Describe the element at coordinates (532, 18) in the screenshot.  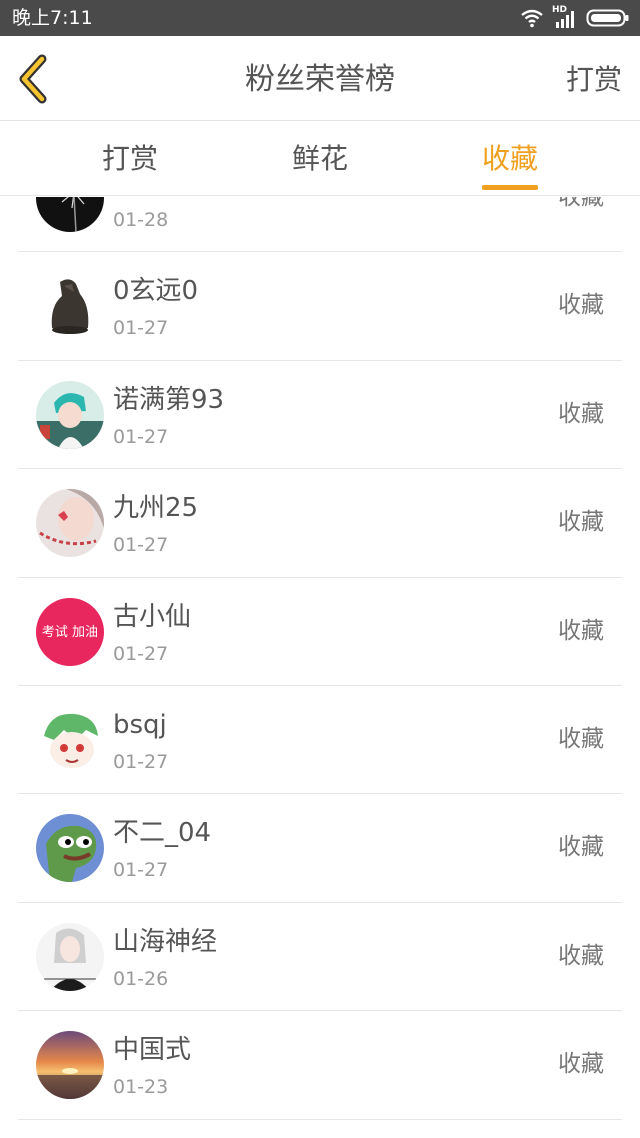
I see `wifi-icon` at that location.